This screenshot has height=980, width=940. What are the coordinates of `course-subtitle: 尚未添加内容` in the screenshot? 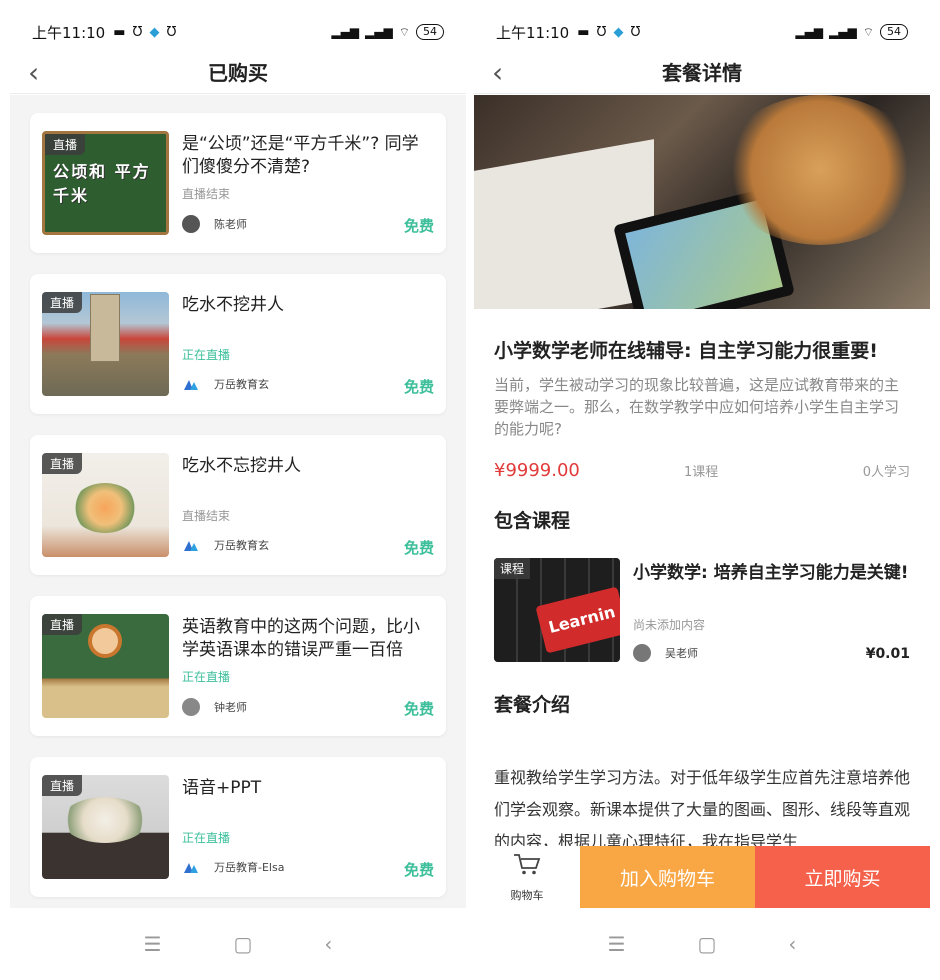 It's located at (669, 625).